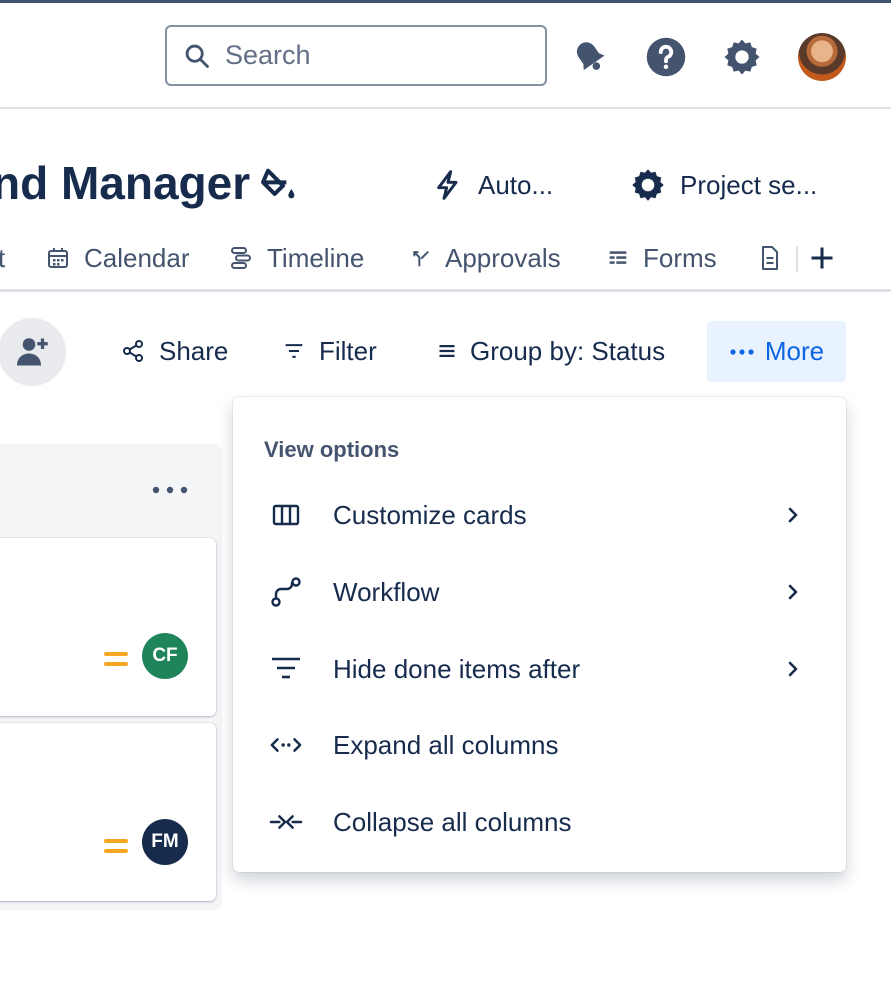 The width and height of the screenshot is (891, 999). What do you see at coordinates (742, 57) in the screenshot?
I see `settings-icon` at bounding box center [742, 57].